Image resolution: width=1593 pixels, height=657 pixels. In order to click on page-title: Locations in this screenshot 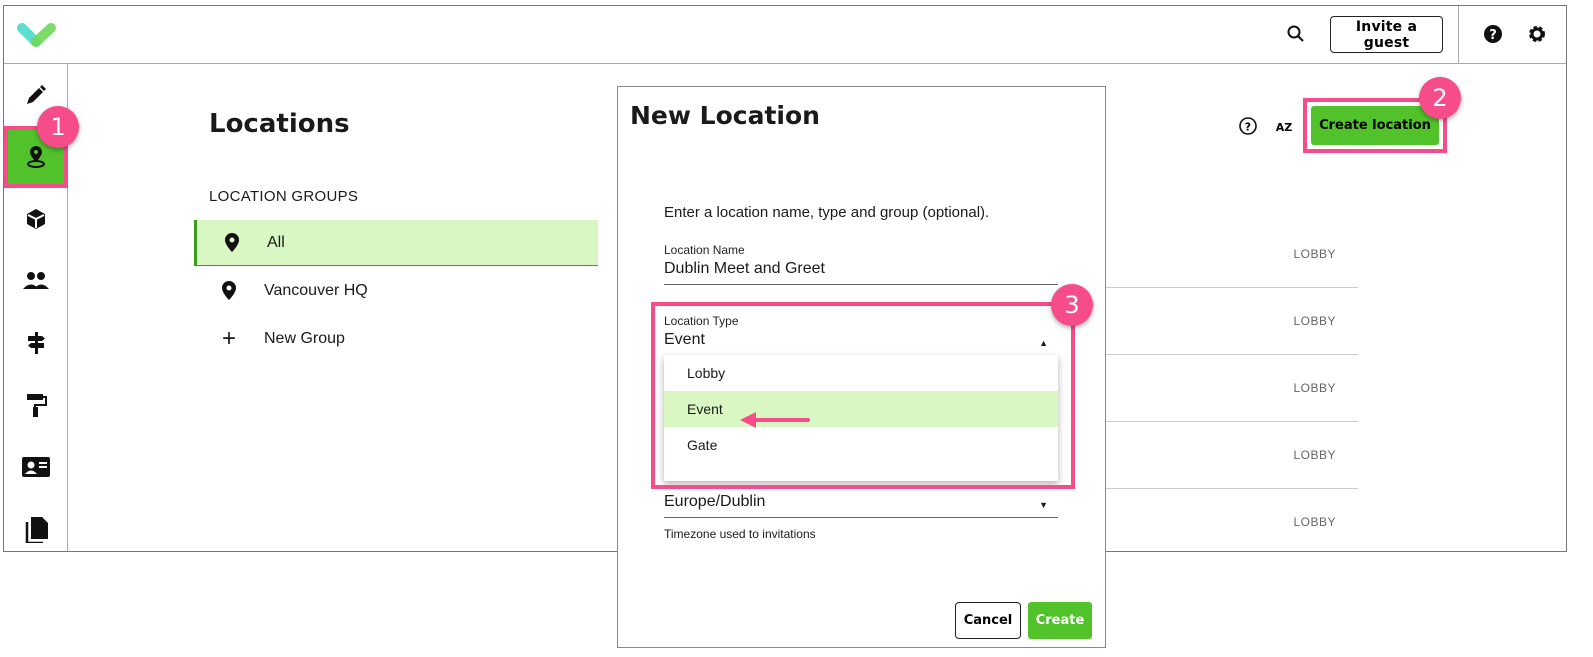, I will do `click(279, 124)`.